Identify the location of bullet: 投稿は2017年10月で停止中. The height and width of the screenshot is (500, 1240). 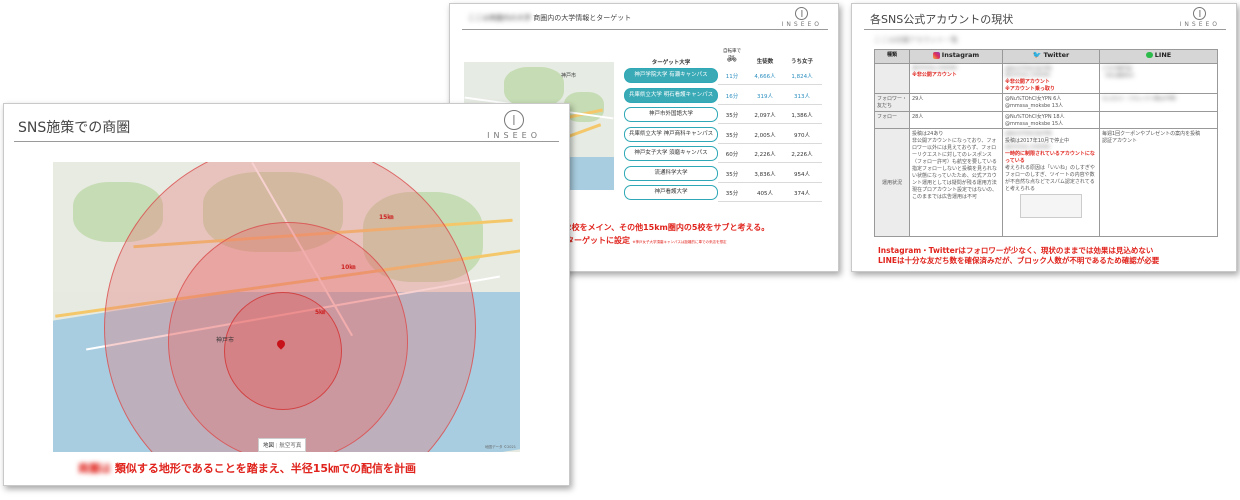
(1037, 141).